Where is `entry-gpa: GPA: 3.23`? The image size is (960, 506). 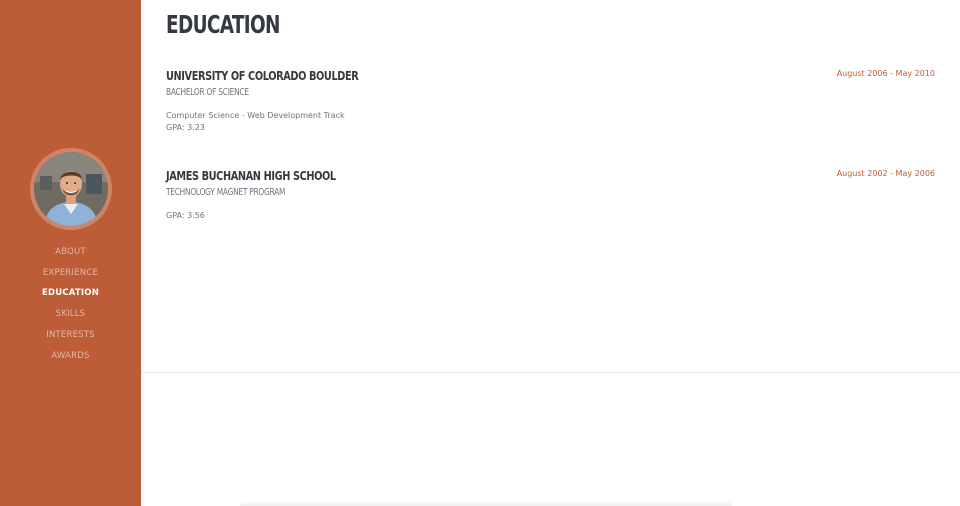
entry-gpa: GPA: 3.23 is located at coordinates (185, 127).